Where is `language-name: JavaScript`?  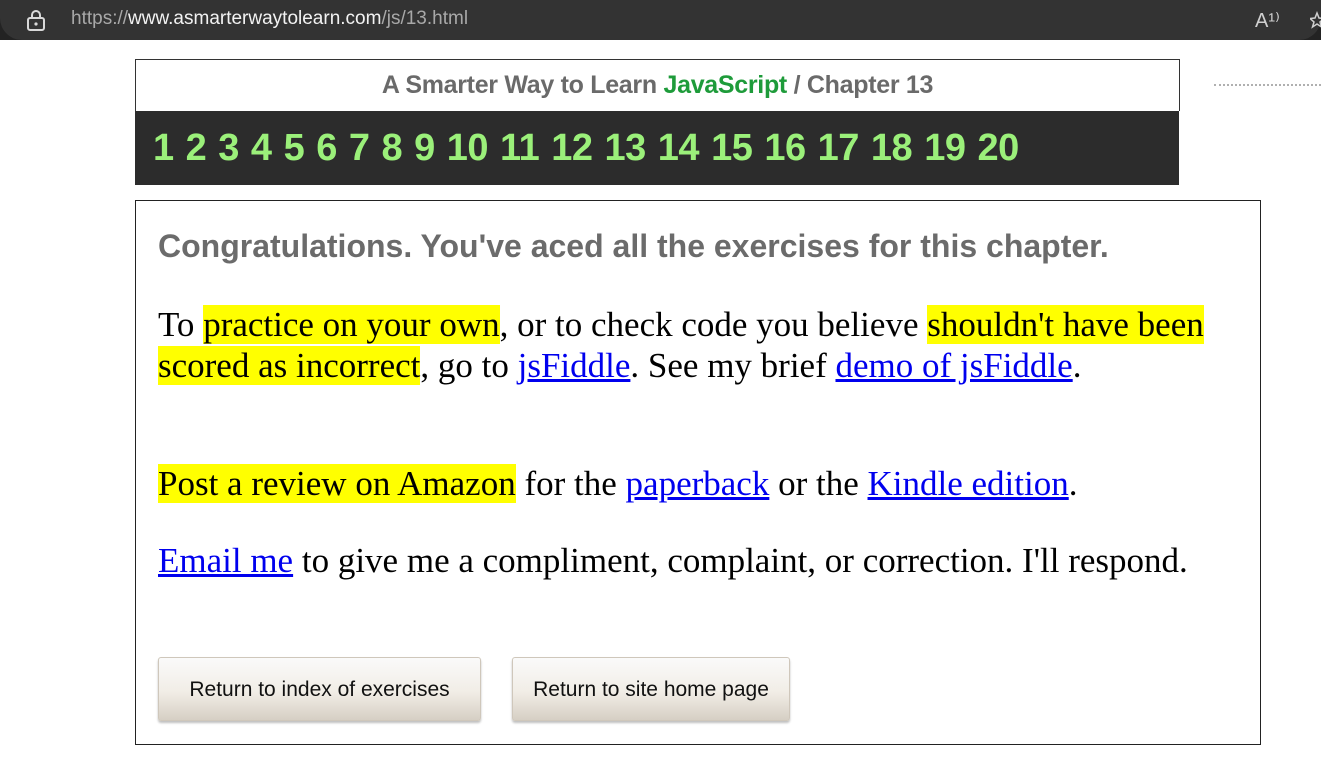
language-name: JavaScript is located at coordinates (725, 85).